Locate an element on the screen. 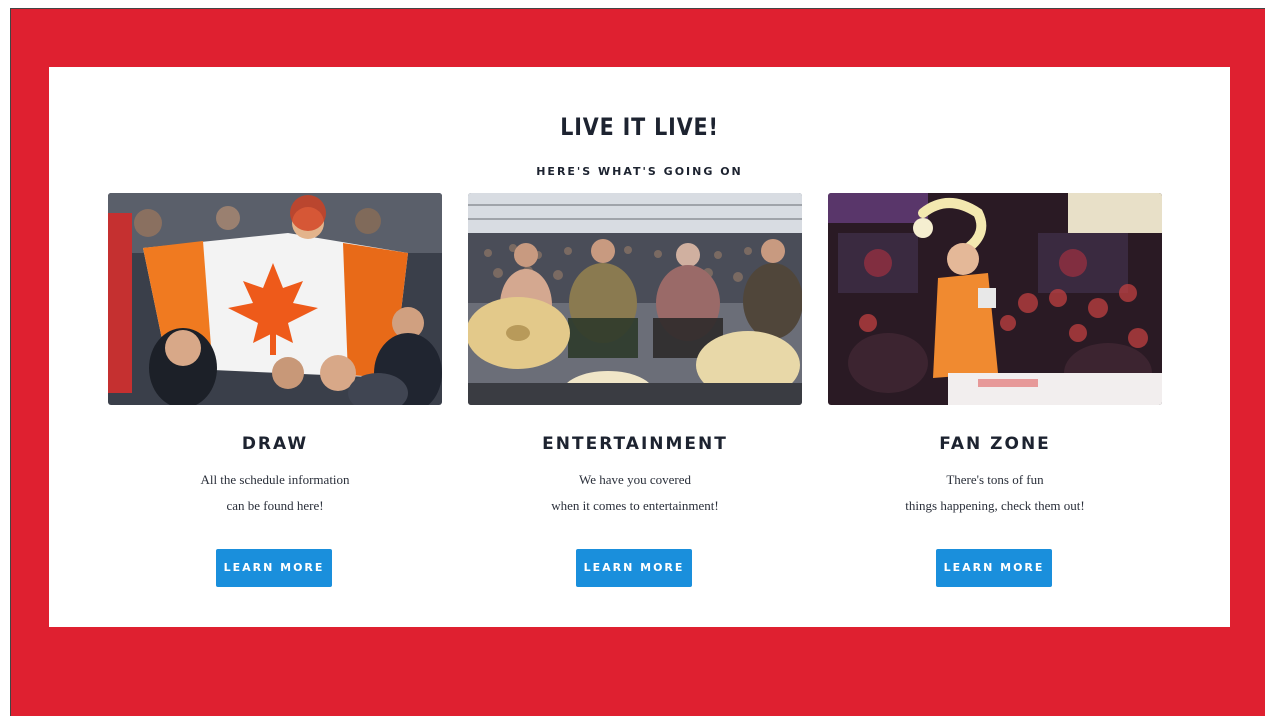 The height and width of the screenshot is (716, 1265). card-description-line: All the schedule information is located at coordinates (275, 479).